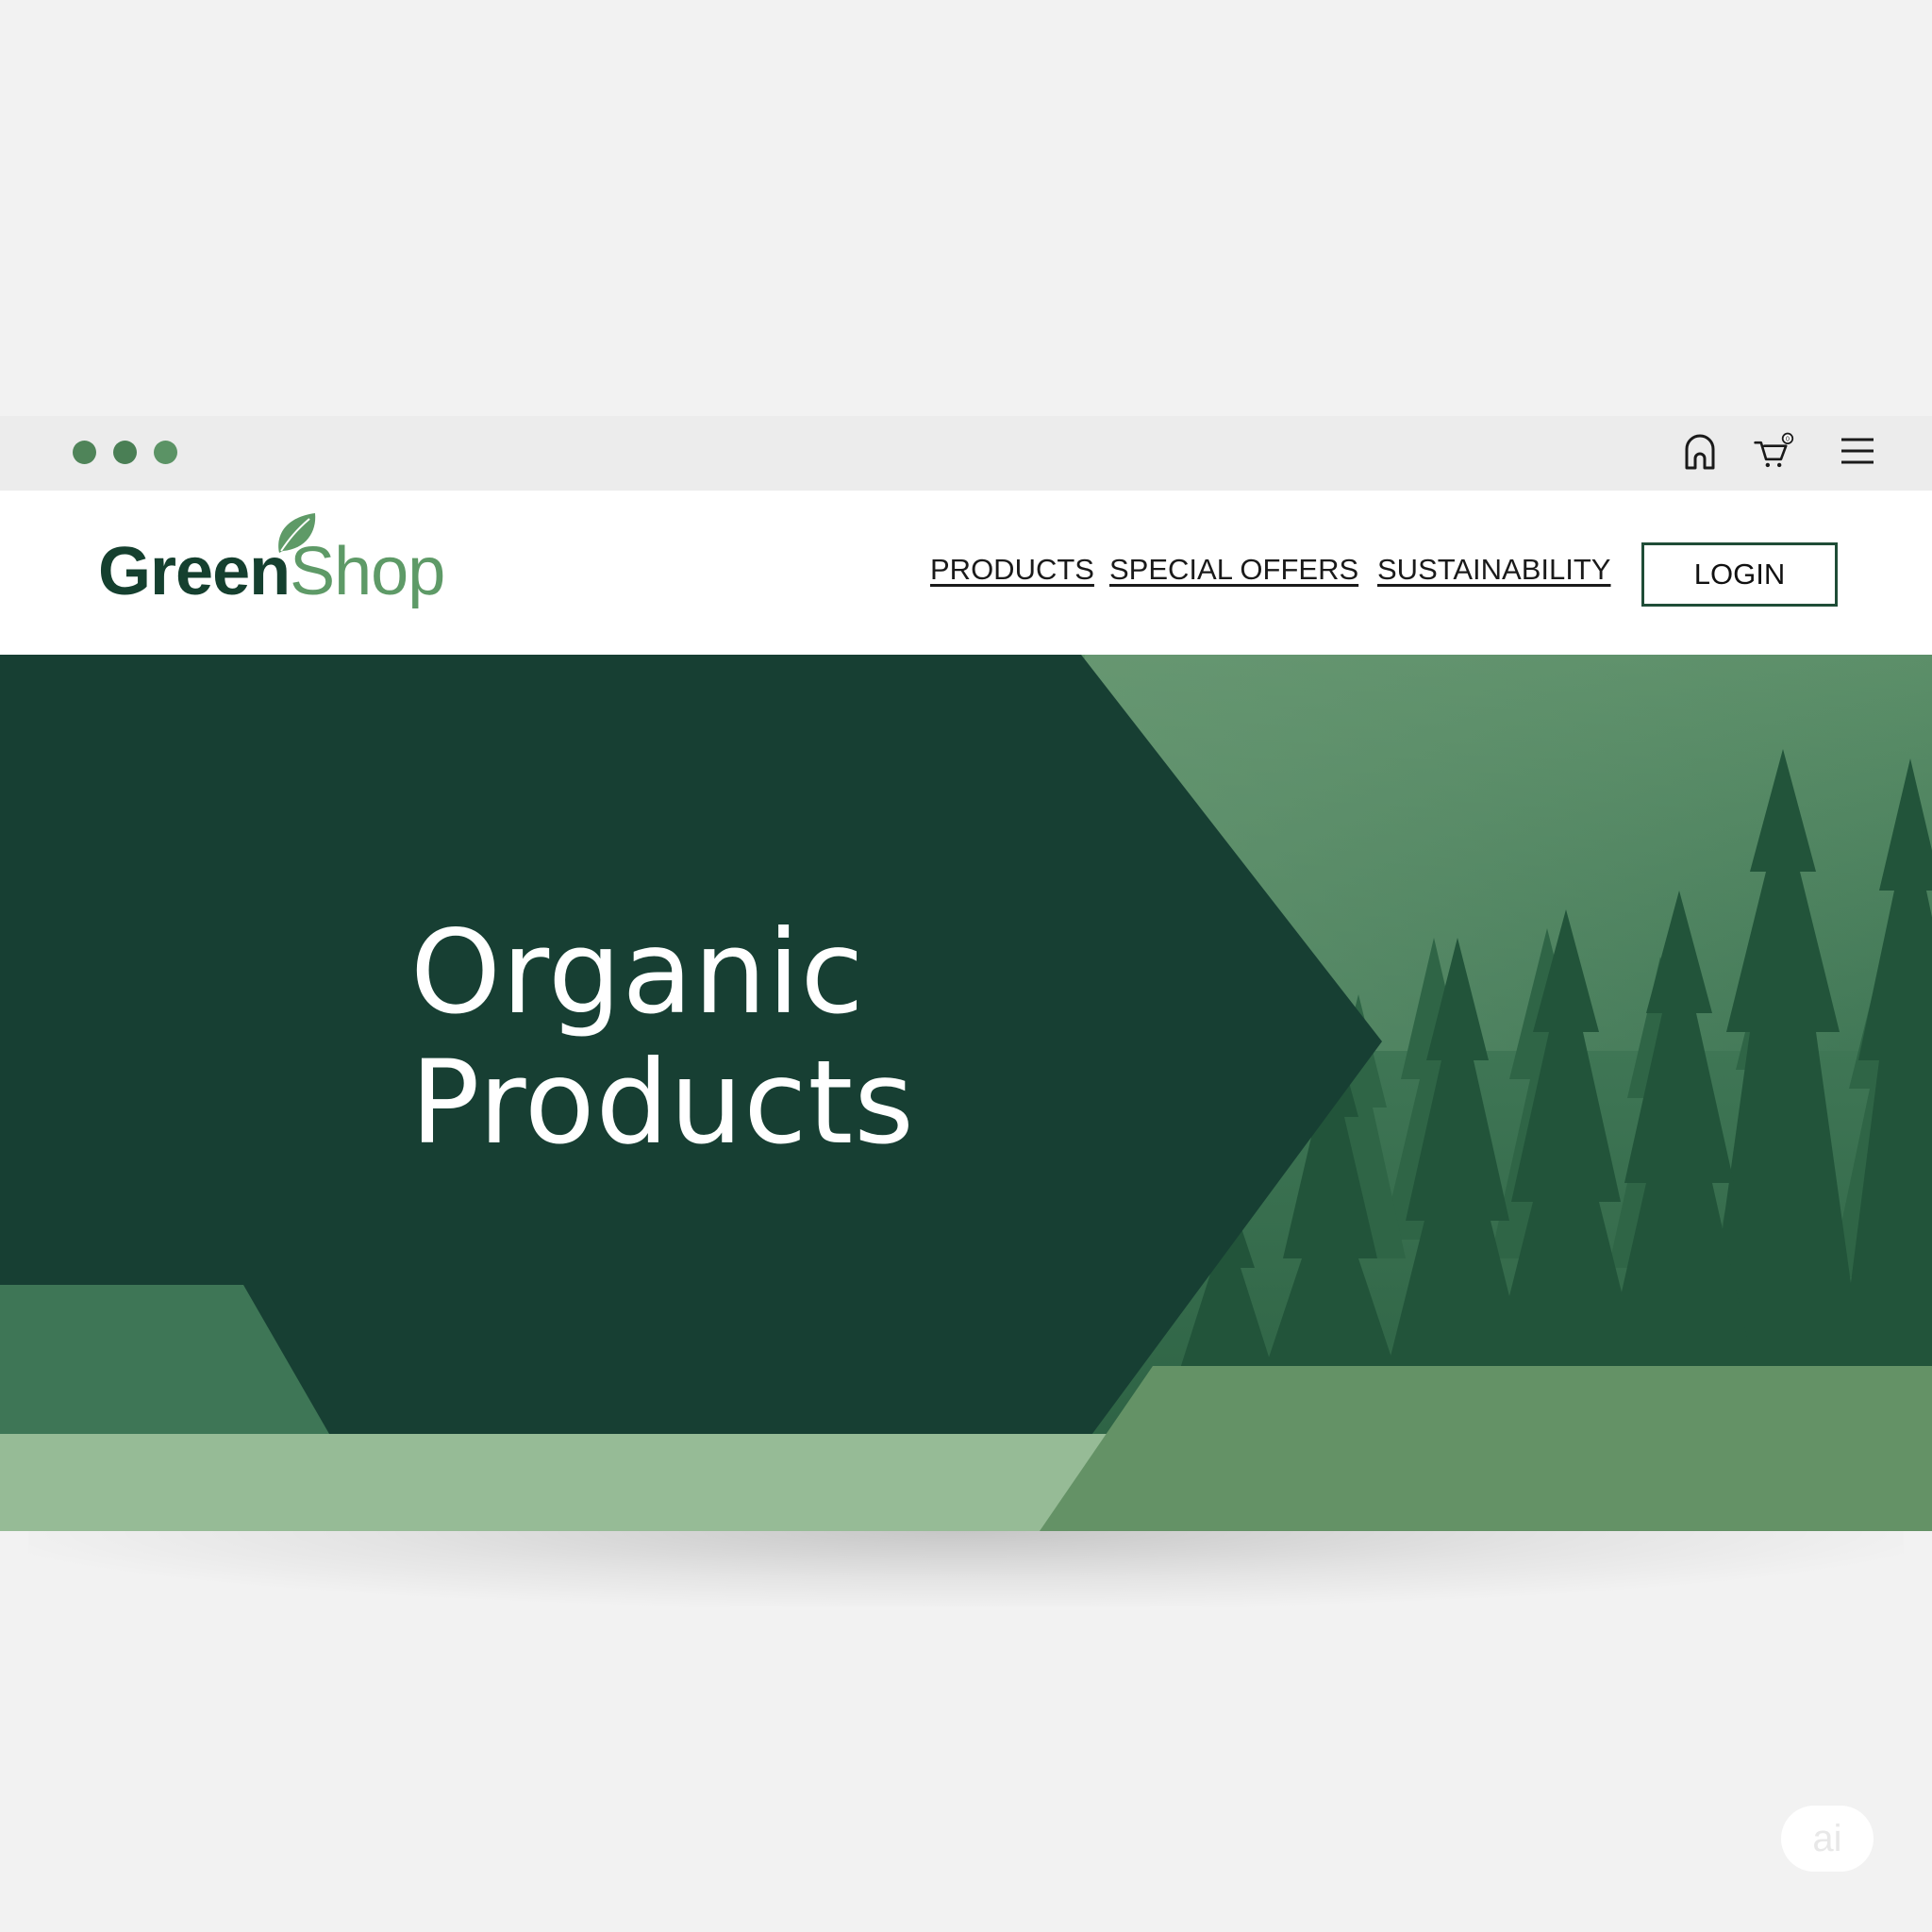  Describe the element at coordinates (1494, 570) in the screenshot. I see `nav-link-sustainability: SUSTAINABILITY` at that location.